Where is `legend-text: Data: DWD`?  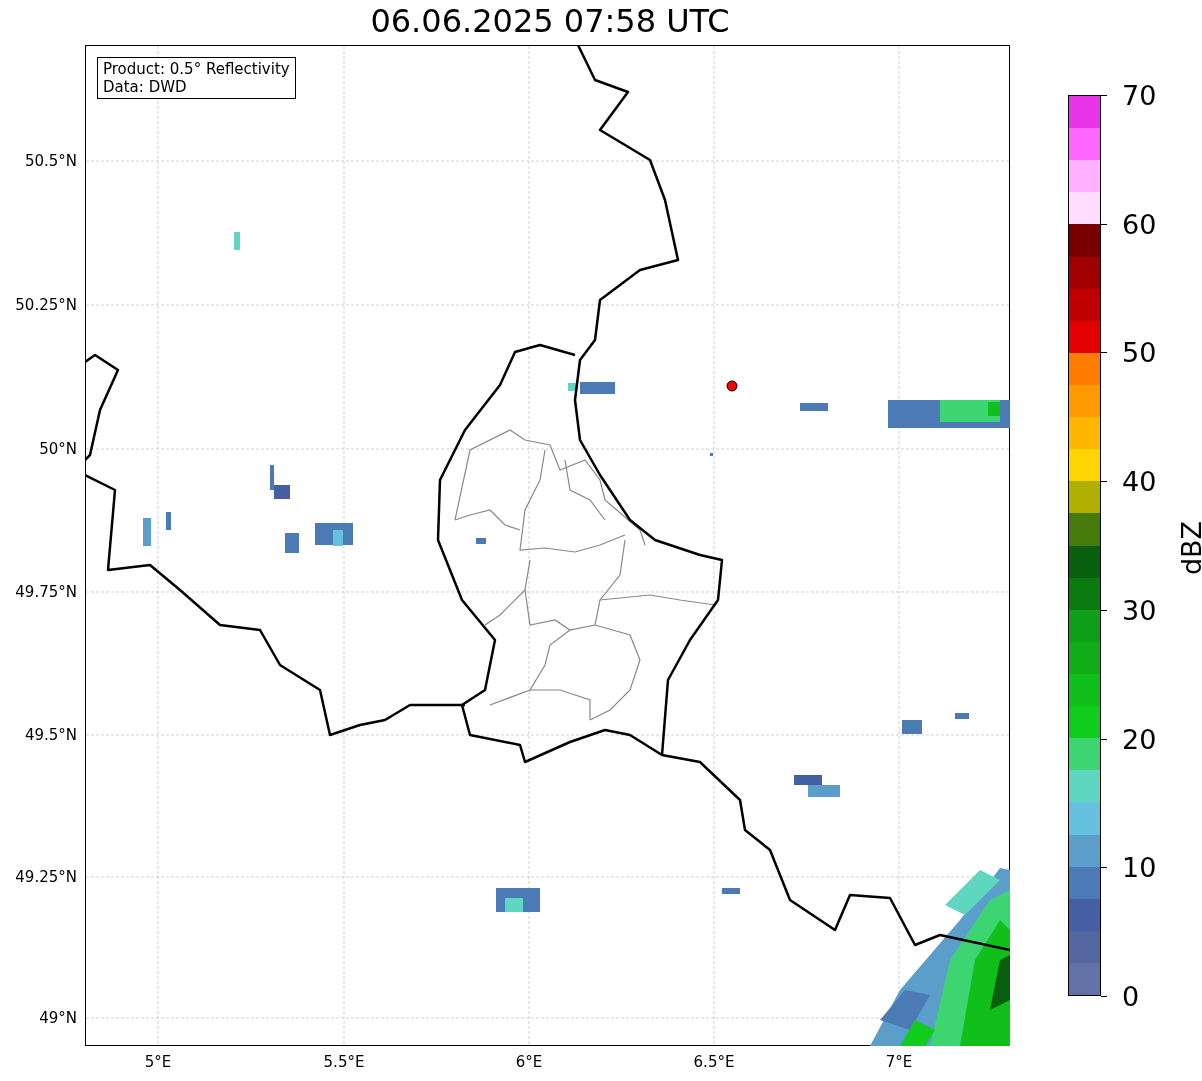
legend-text: Data: DWD is located at coordinates (145, 87).